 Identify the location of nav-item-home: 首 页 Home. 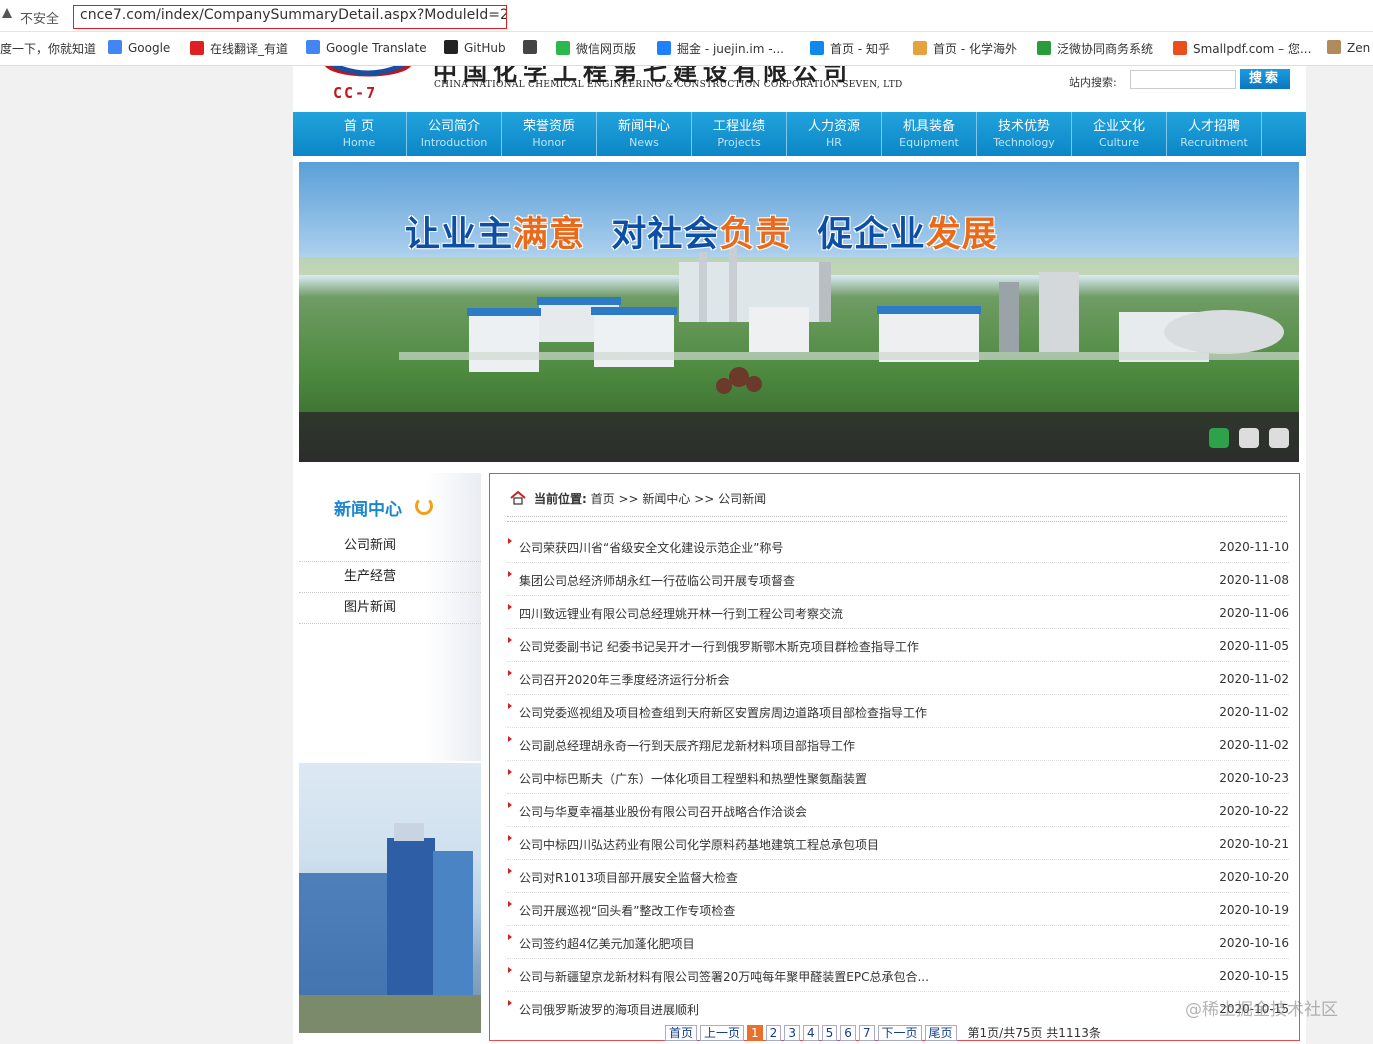
(359, 134).